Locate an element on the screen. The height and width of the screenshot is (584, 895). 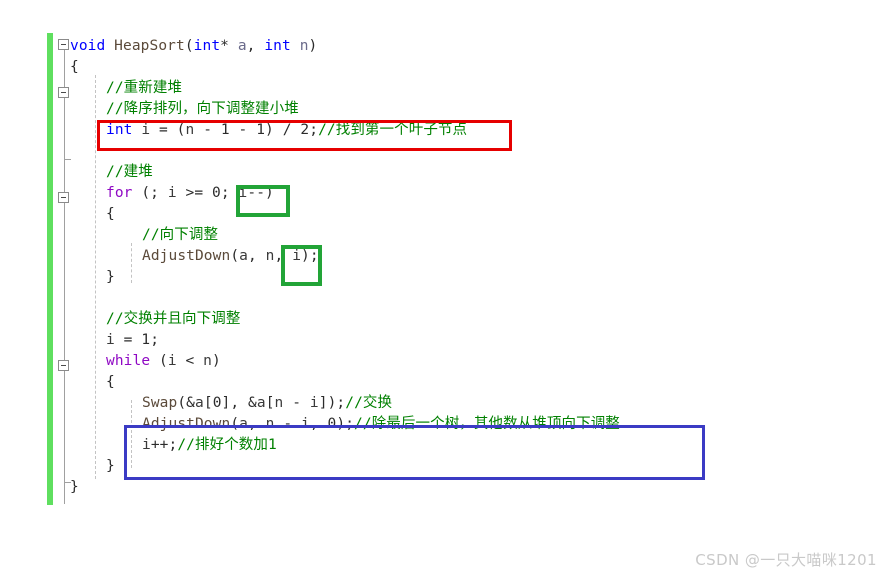
code-token: --) is located at coordinates (260, 193).